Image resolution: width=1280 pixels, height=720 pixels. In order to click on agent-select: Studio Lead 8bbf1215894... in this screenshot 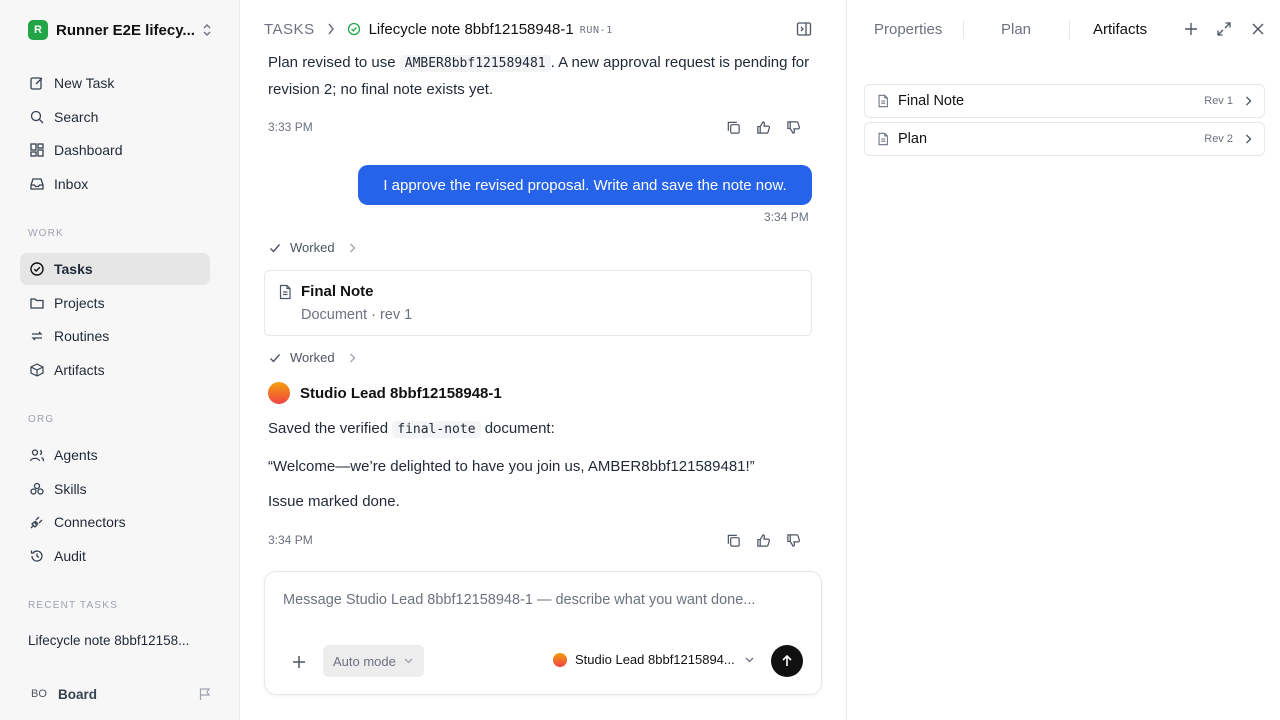, I will do `click(653, 659)`.